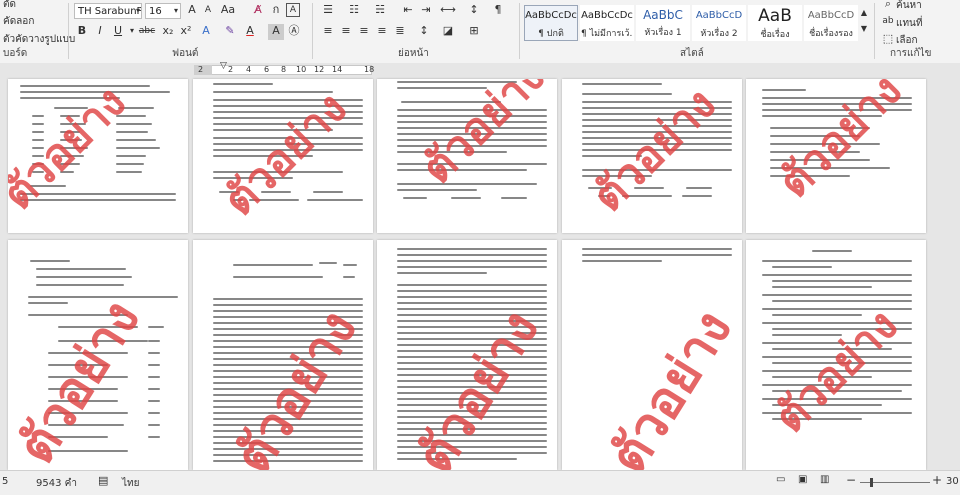 Image resolution: width=960 pixels, height=495 pixels. I want to click on ruler-number: 12, so click(319, 69).